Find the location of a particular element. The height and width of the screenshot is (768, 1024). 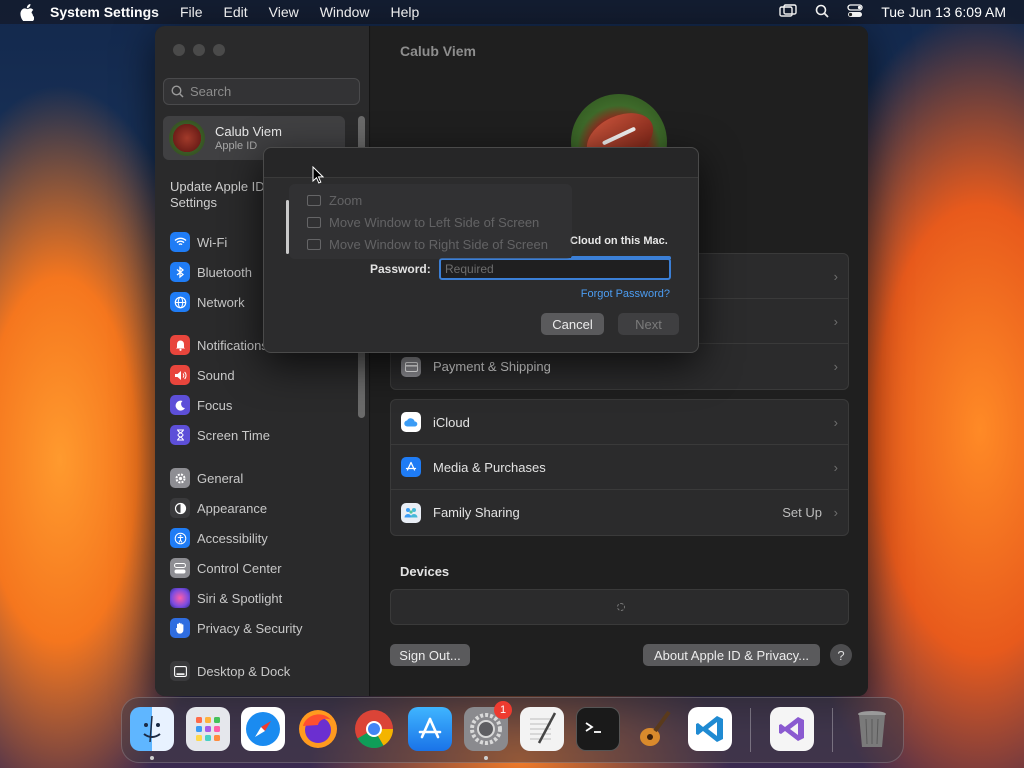

zoom-button is located at coordinates (219, 50).